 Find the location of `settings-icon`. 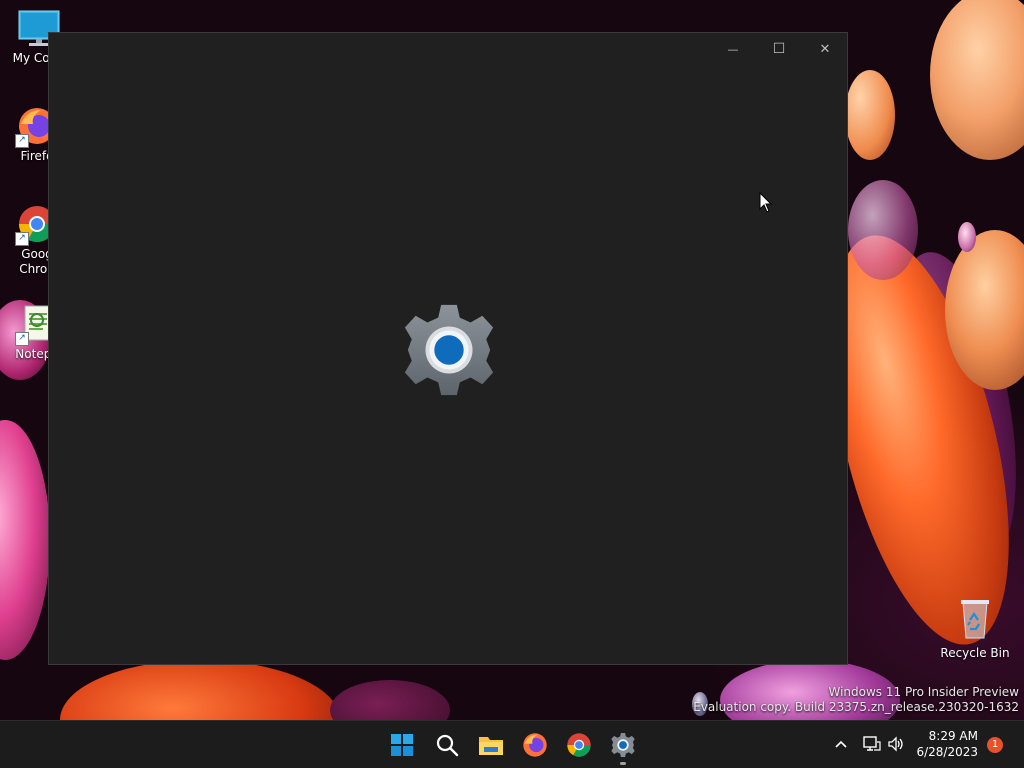

settings-icon is located at coordinates (623, 745).